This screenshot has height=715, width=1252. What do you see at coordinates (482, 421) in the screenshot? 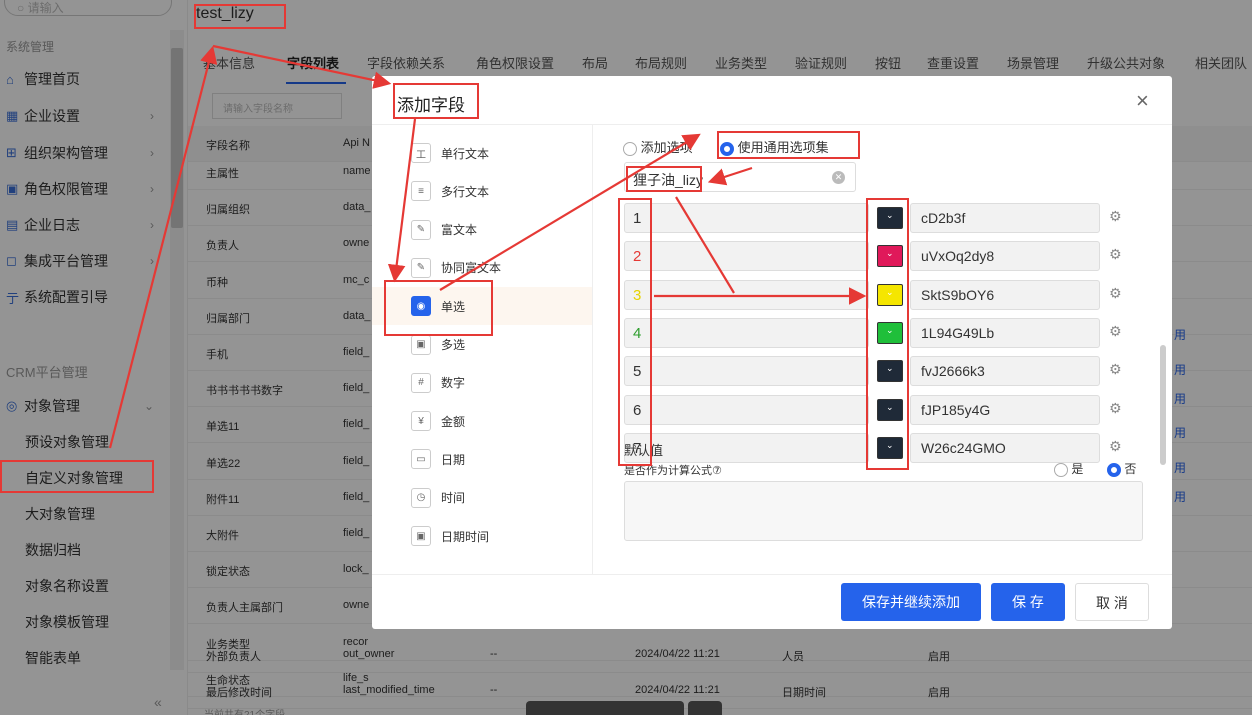
I see `field-type-7: ¥ 金额` at bounding box center [482, 421].